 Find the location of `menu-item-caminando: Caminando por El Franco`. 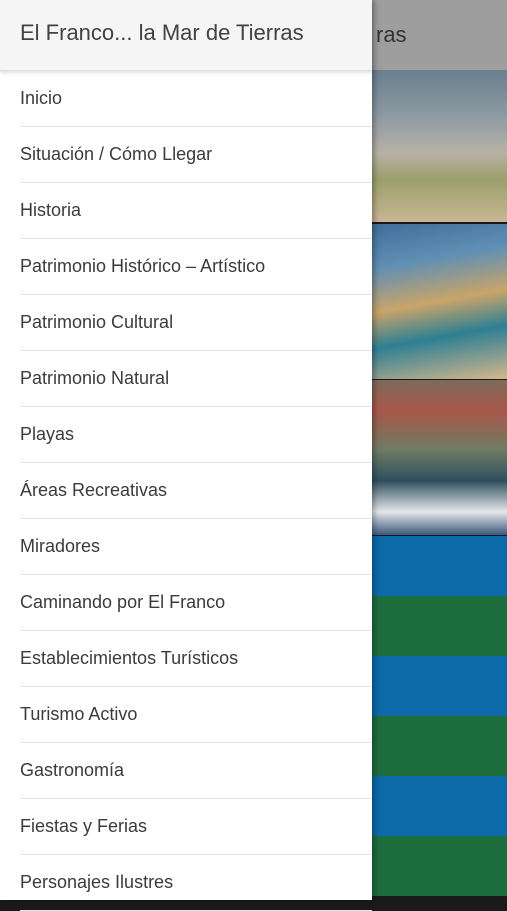

menu-item-caminando: Caminando por El Franco is located at coordinates (196, 603).